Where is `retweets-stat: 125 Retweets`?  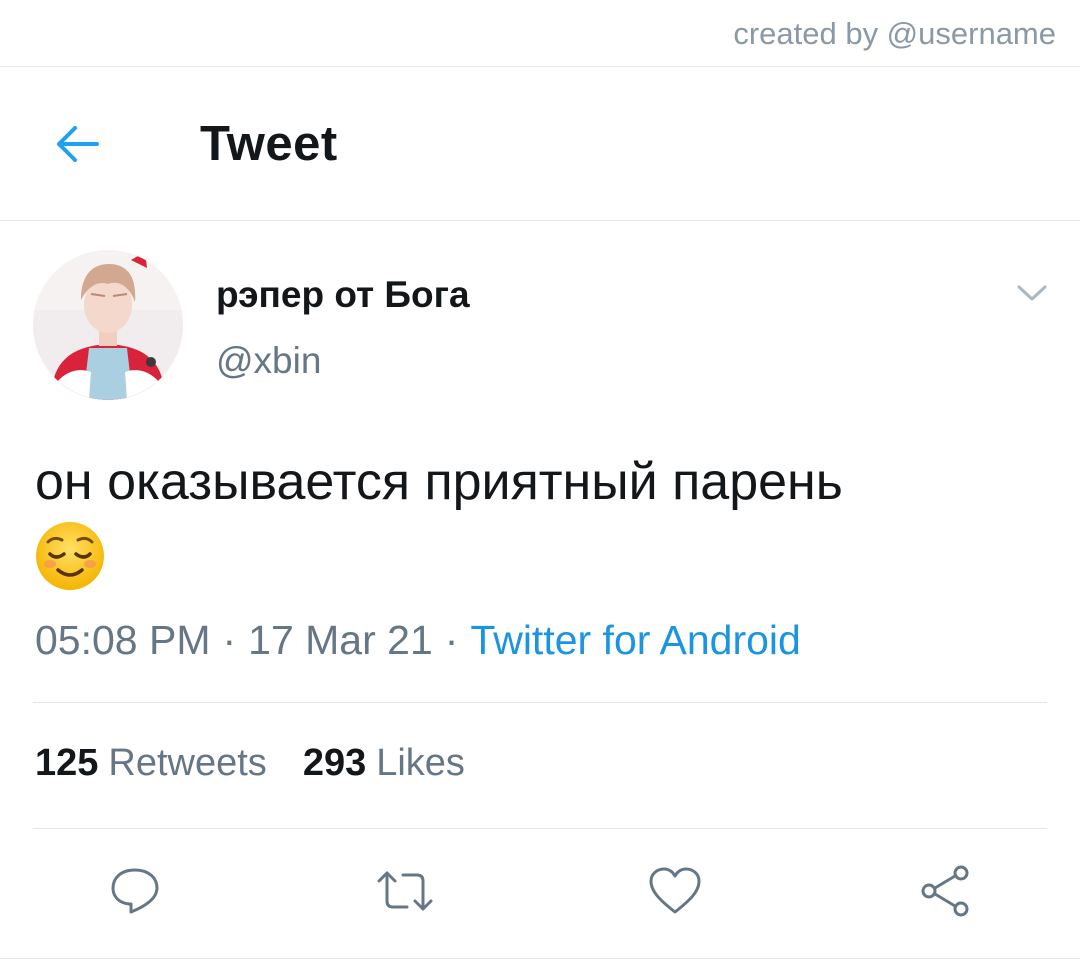 retweets-stat: 125 Retweets is located at coordinates (151, 763).